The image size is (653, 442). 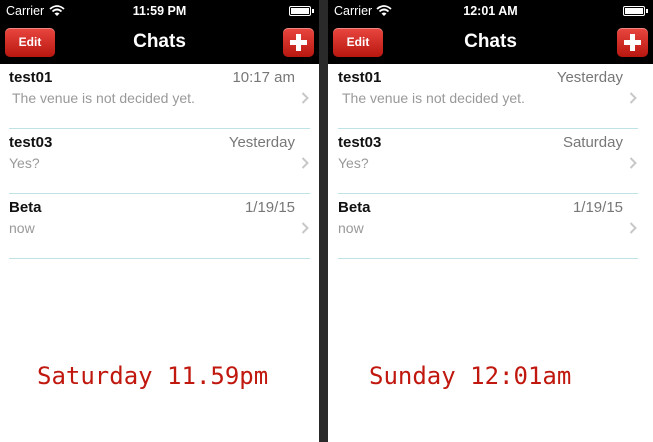 What do you see at coordinates (592, 142) in the screenshot?
I see `chat-time: Saturday` at bounding box center [592, 142].